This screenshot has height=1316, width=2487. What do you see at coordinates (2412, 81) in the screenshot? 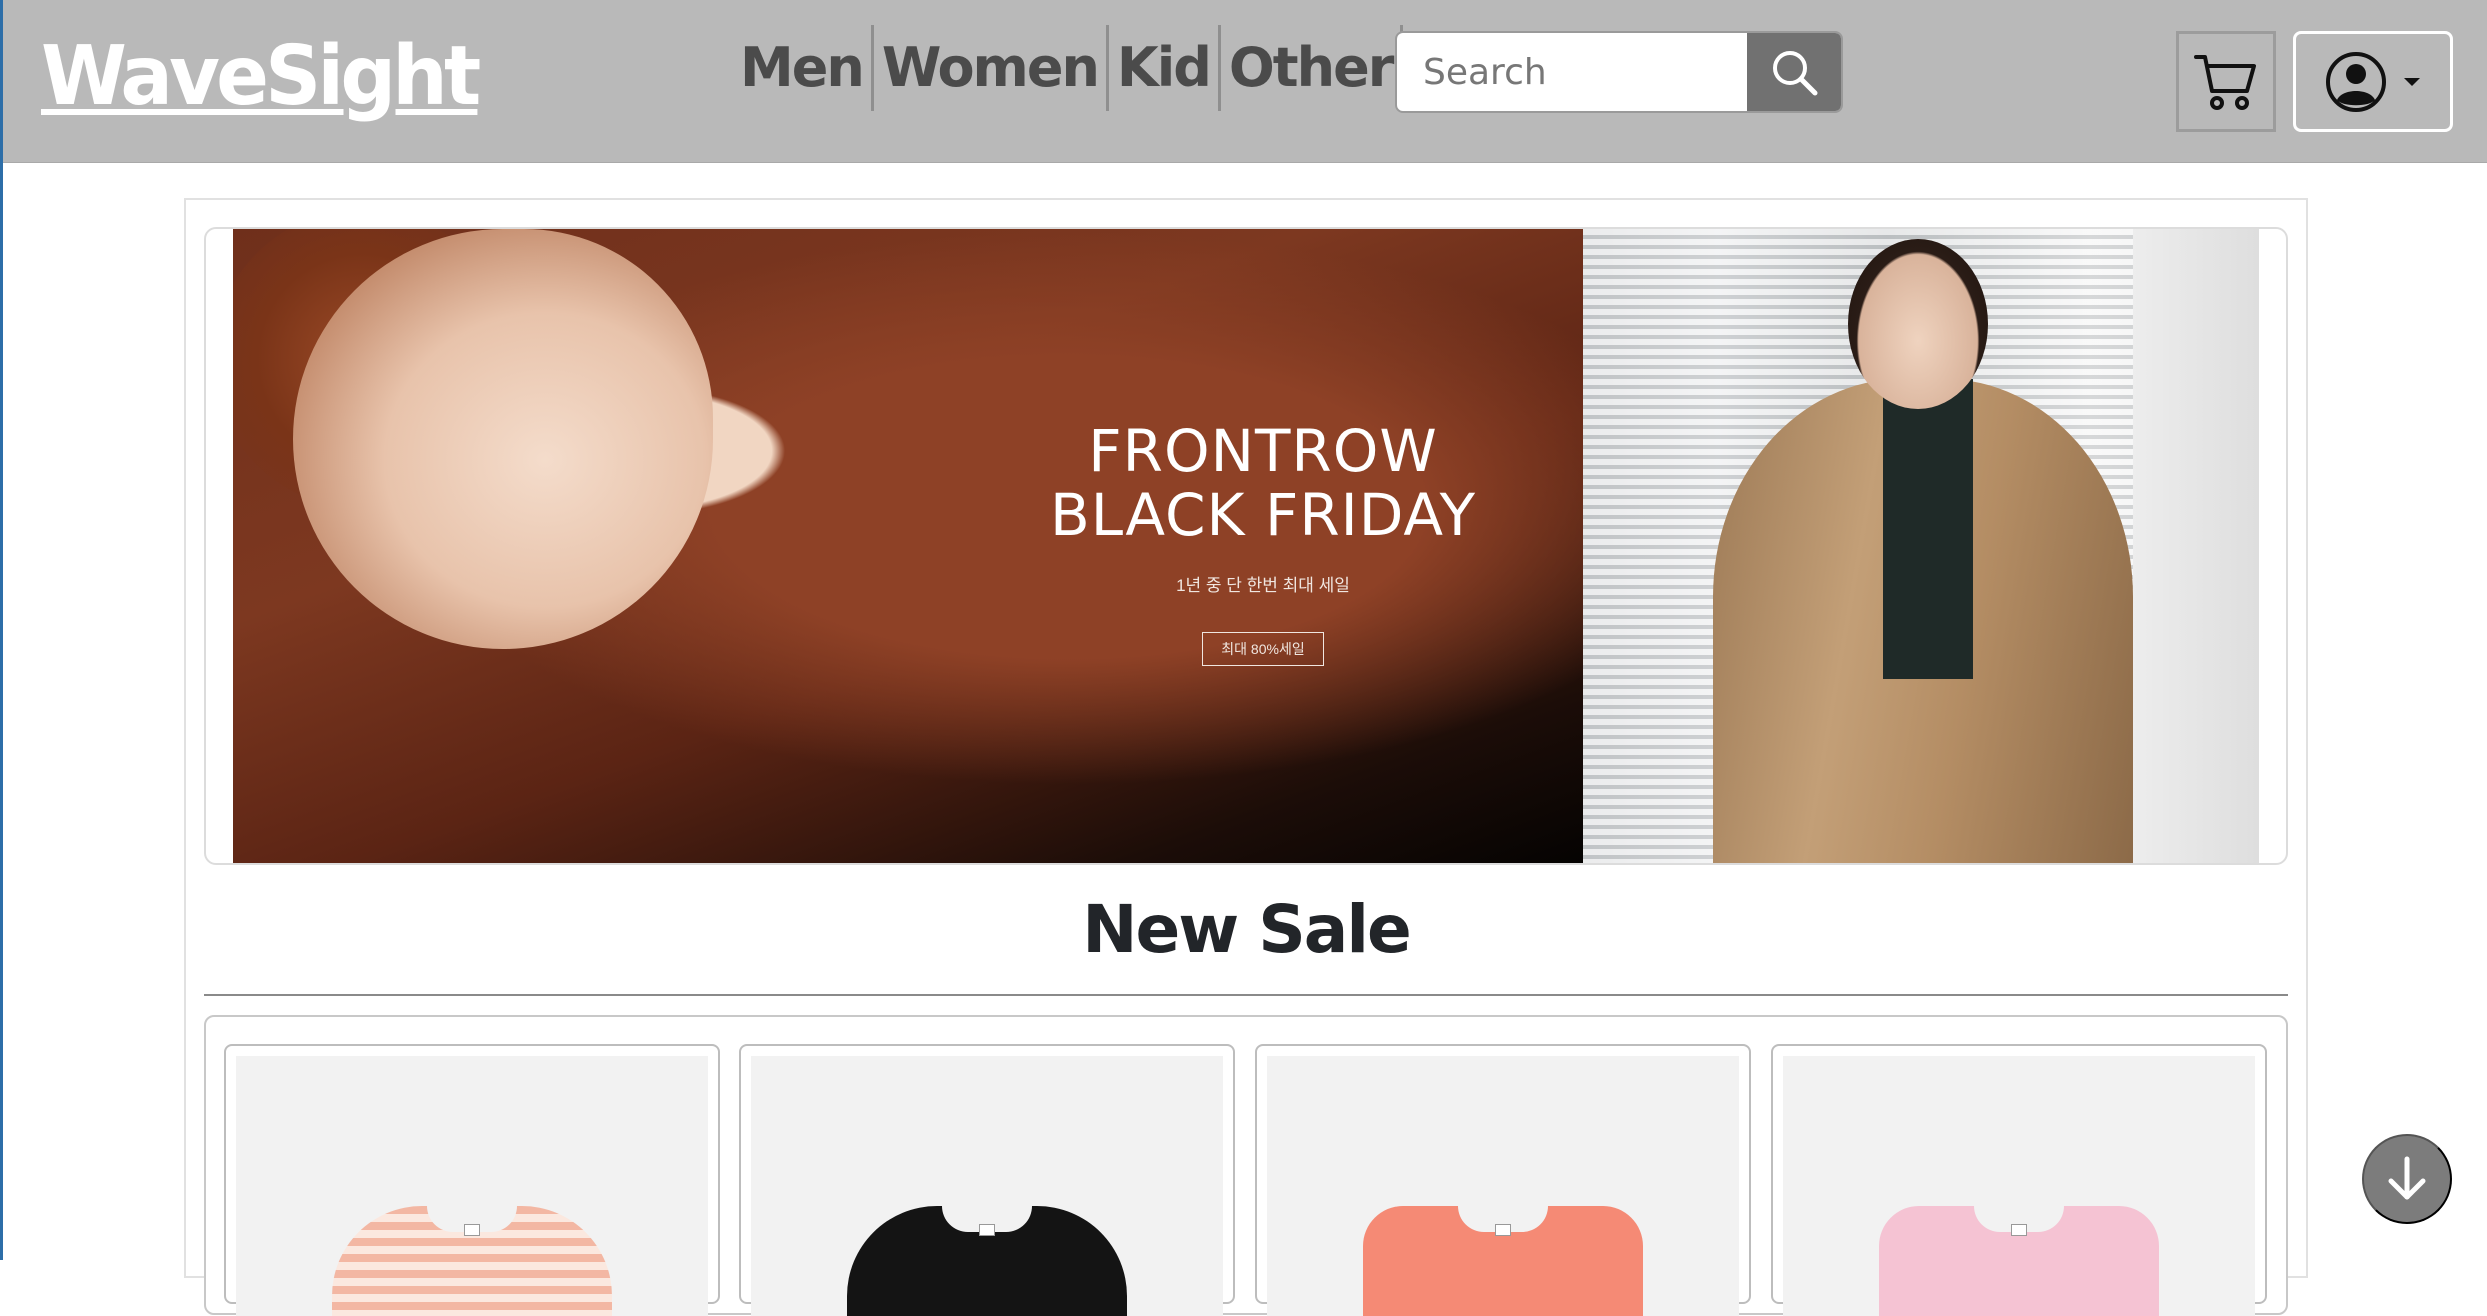
I see `caret-down-icon` at bounding box center [2412, 81].